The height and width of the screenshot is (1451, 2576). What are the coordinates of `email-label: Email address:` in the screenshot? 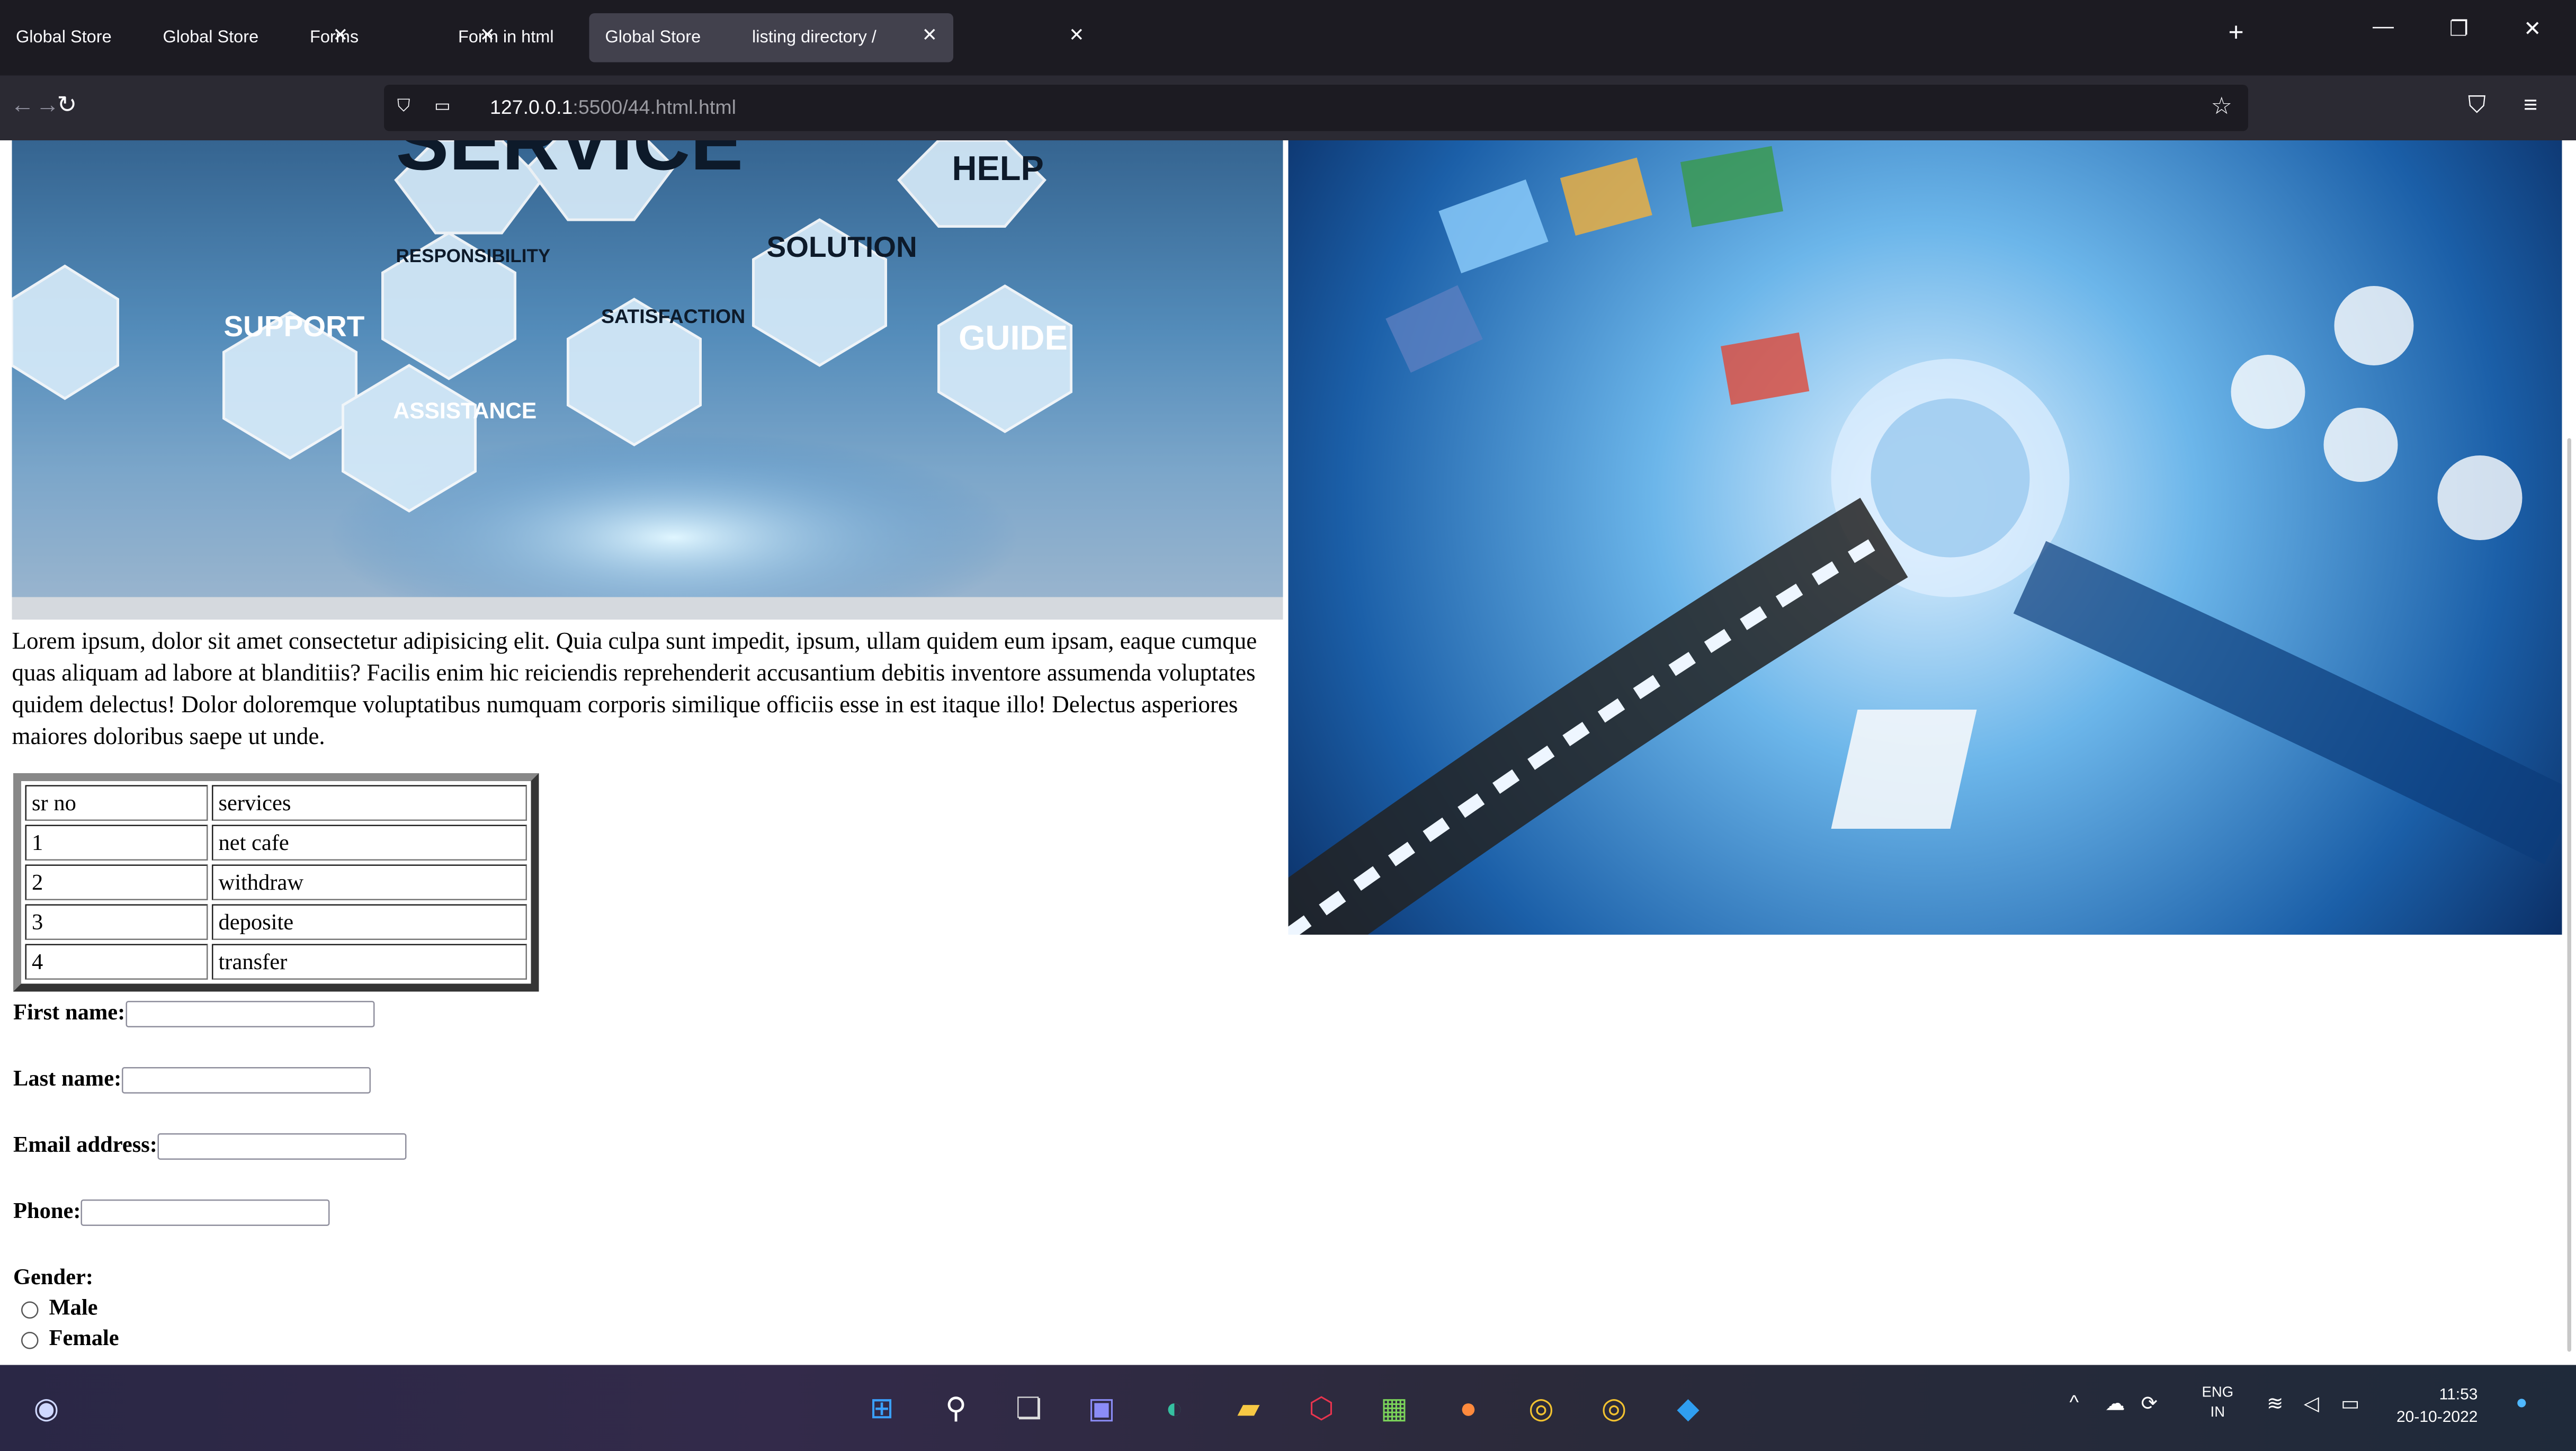 It's located at (85, 1145).